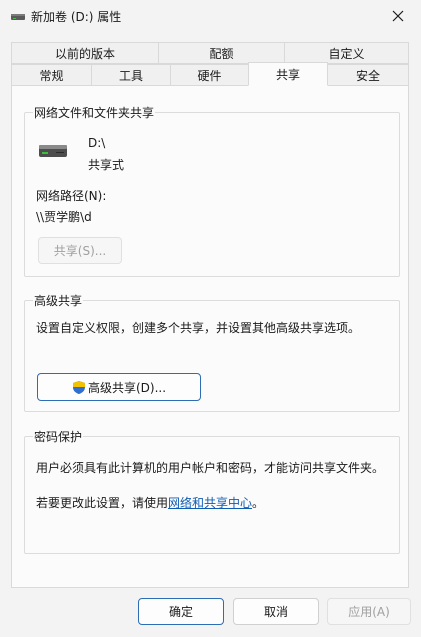  I want to click on tab-sharing: 共享, so click(288, 74).